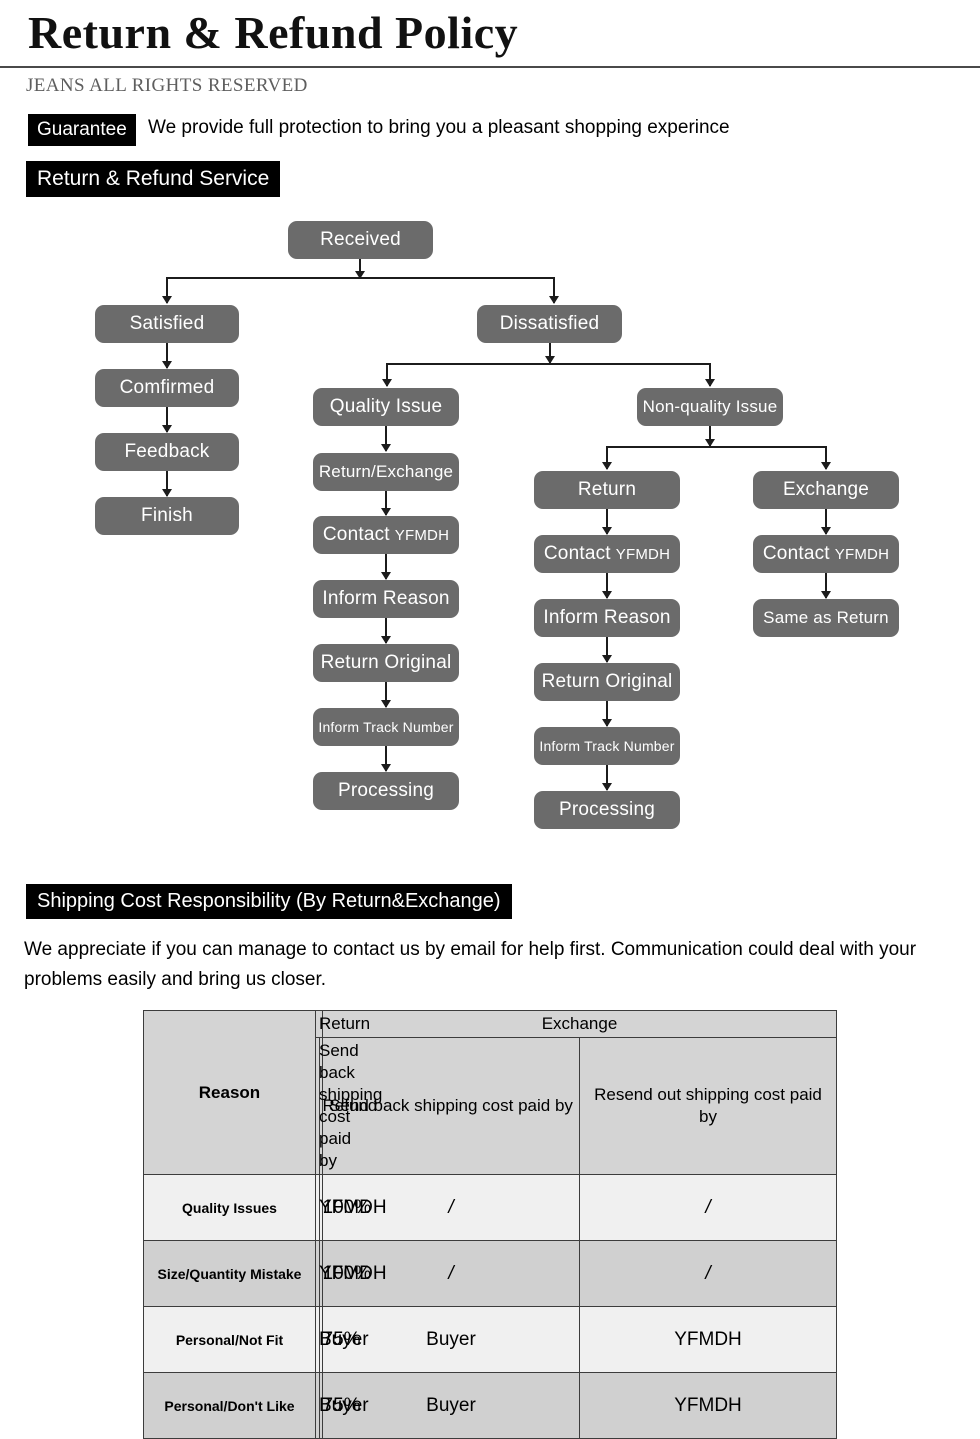 This screenshot has height=1439, width=980. What do you see at coordinates (167, 451) in the screenshot?
I see `flow-node-feedback-label: Feedback` at bounding box center [167, 451].